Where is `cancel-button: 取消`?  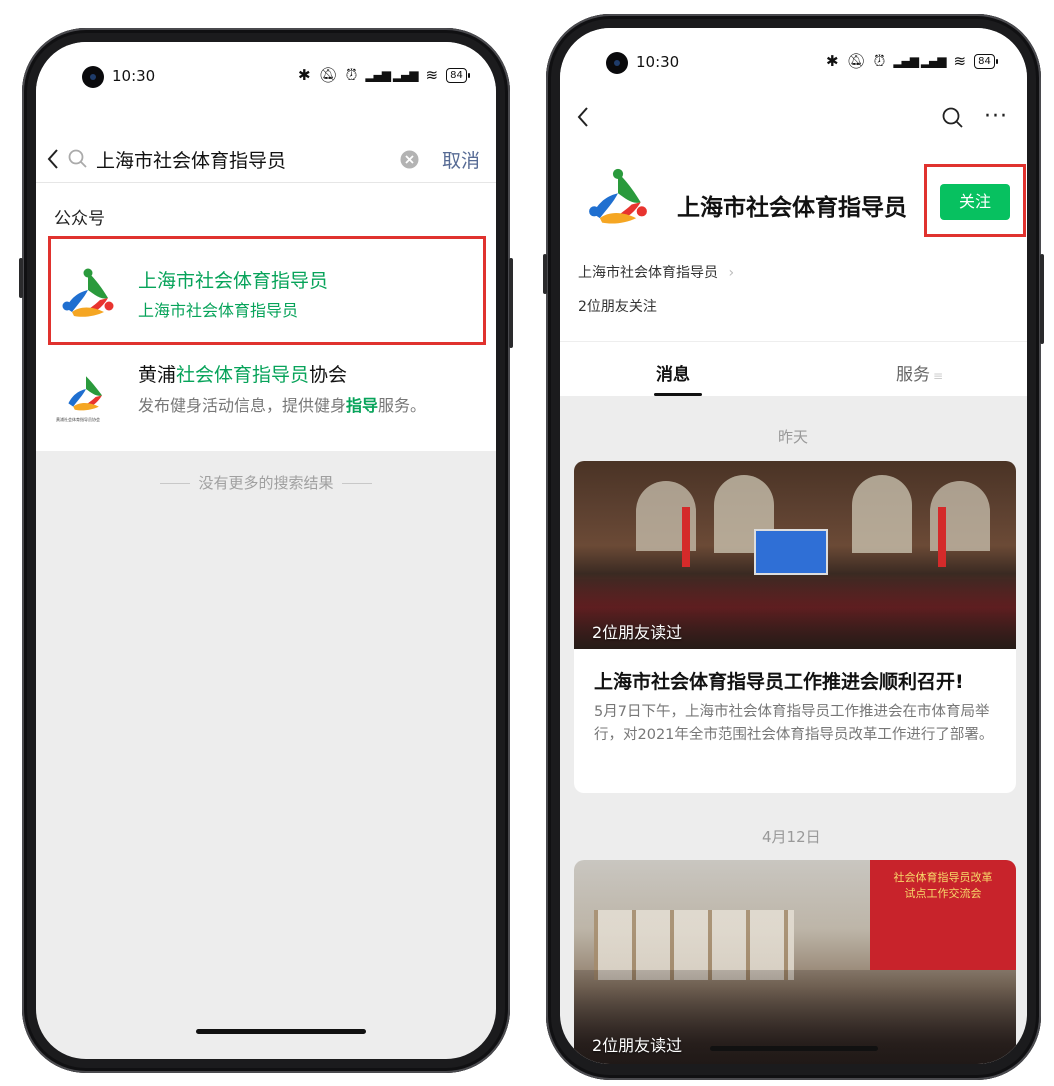
cancel-button: 取消 is located at coordinates (461, 159).